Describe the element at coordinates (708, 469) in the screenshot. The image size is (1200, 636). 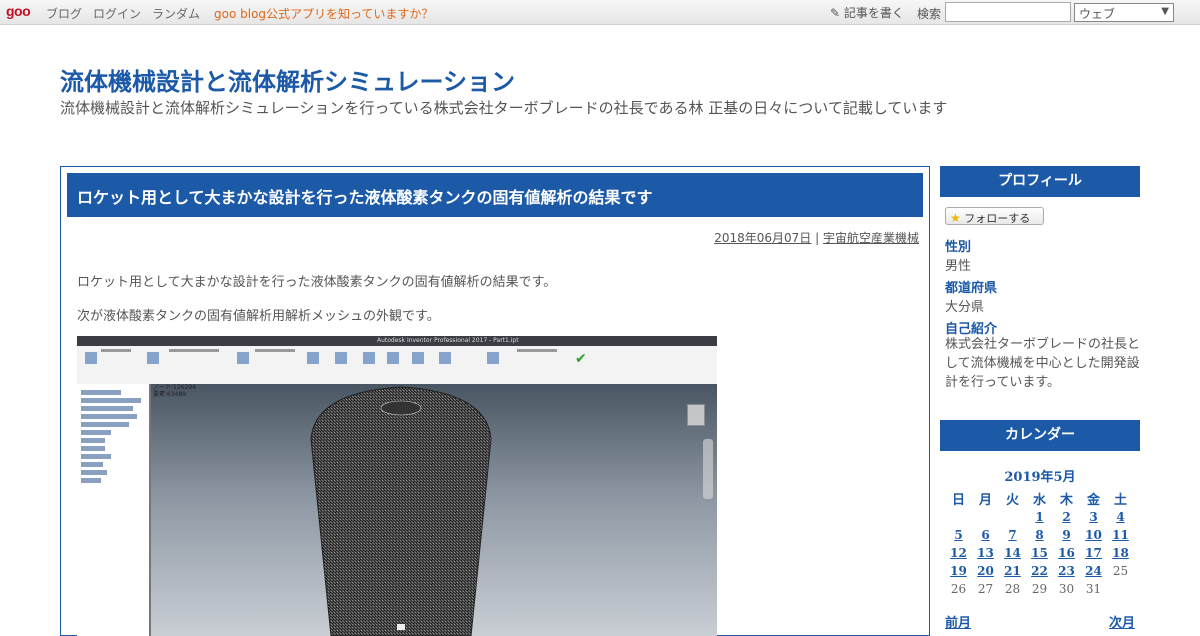
I see `navigation-bar` at that location.